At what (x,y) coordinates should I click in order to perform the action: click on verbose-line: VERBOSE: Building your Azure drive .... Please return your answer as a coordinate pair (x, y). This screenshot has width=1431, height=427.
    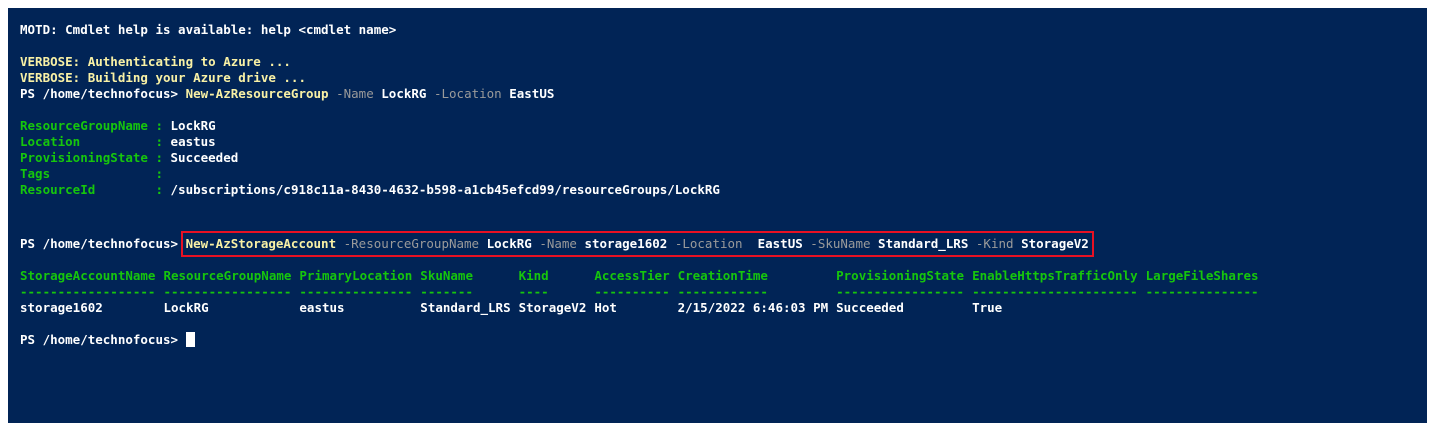
    Looking at the image, I should click on (163, 77).